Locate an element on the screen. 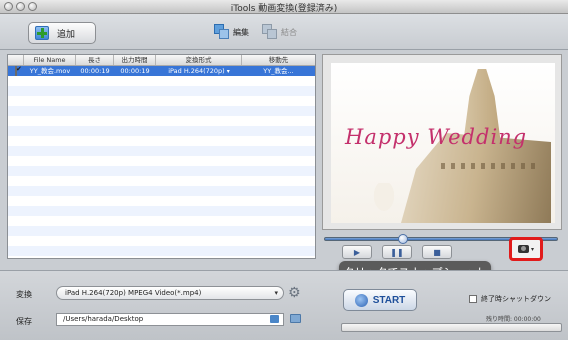  remaining-time: 残り時間: 00:00:00 is located at coordinates (513, 319).